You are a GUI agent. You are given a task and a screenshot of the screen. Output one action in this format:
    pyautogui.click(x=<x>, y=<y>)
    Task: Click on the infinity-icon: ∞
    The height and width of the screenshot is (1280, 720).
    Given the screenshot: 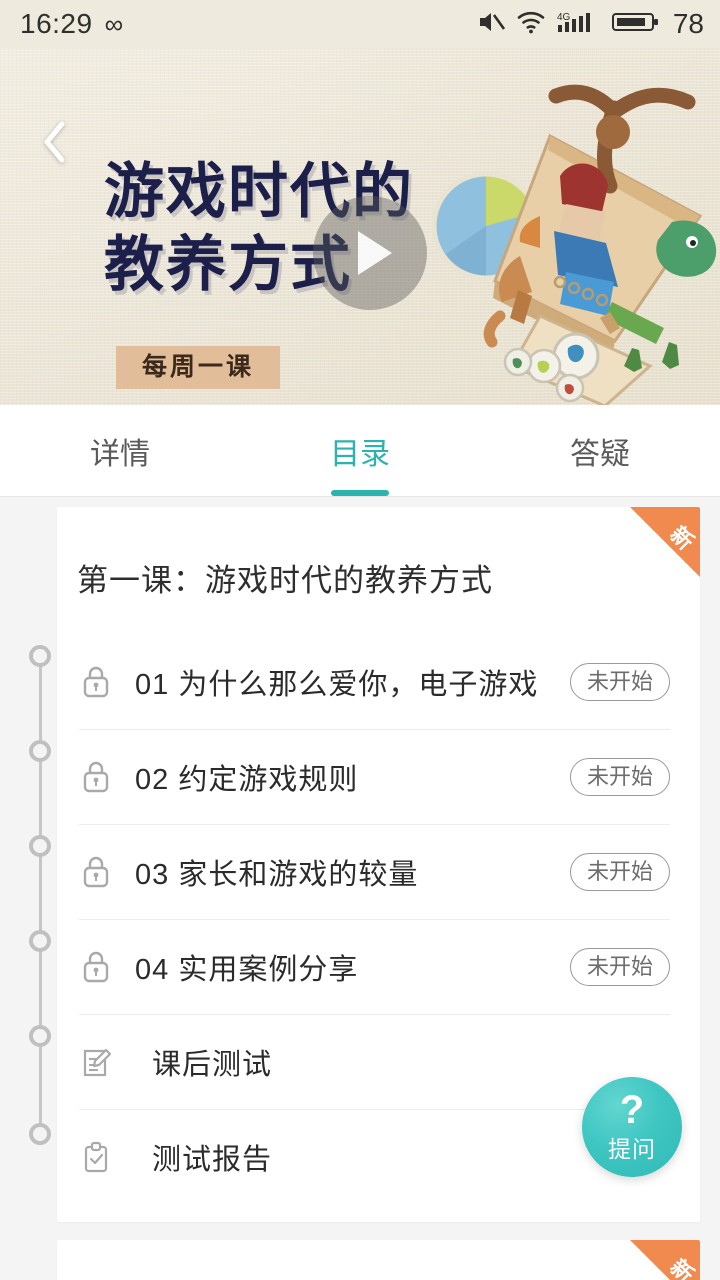 What is the action you would take?
    pyautogui.click(x=114, y=24)
    